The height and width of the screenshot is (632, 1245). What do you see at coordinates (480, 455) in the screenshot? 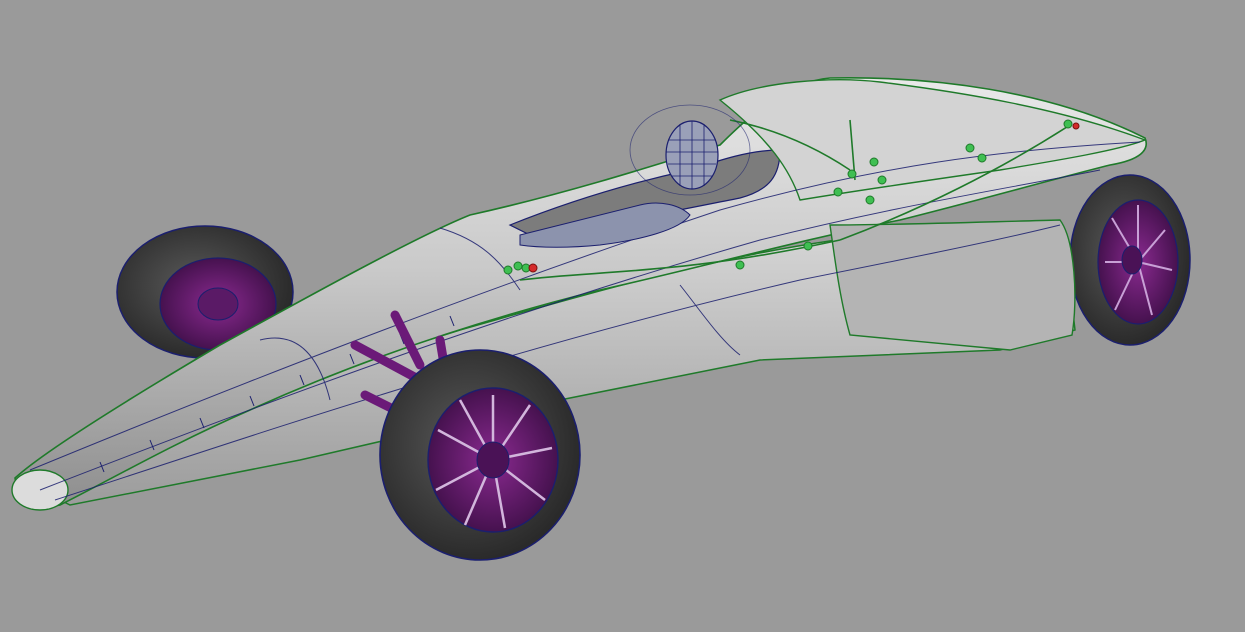
I see `front-left-wheel` at bounding box center [480, 455].